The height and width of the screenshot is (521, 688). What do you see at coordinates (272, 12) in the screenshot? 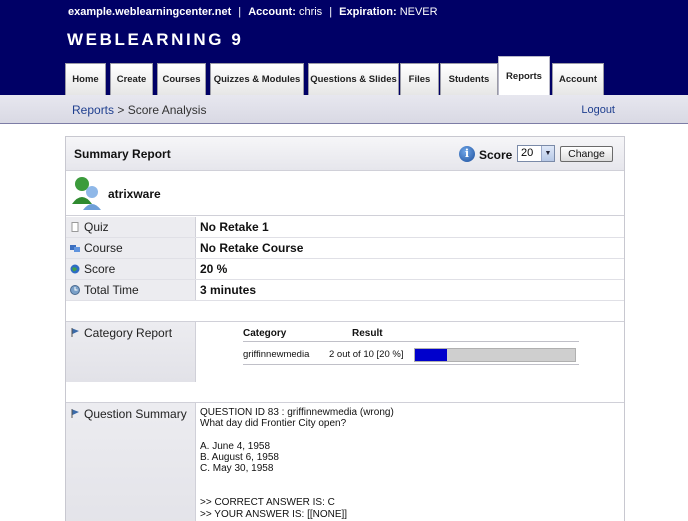
I see `account-label: Account:` at bounding box center [272, 12].